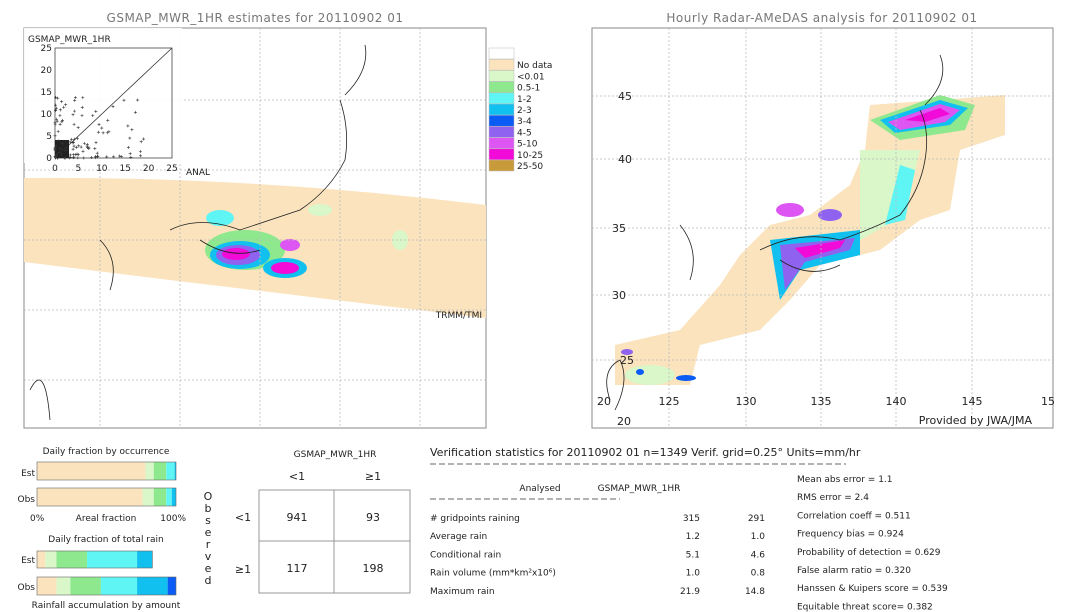  What do you see at coordinates (530, 156) in the screenshot?
I see `legend-label: 10-25` at bounding box center [530, 156].